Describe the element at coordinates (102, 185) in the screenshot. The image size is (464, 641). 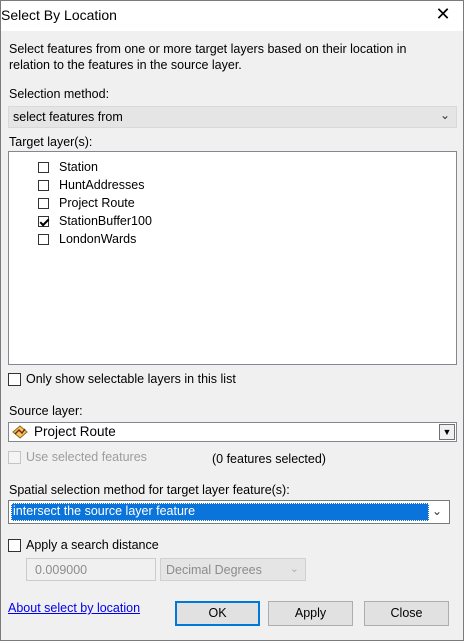
I see `target-layer-label: HuntAddresses` at that location.